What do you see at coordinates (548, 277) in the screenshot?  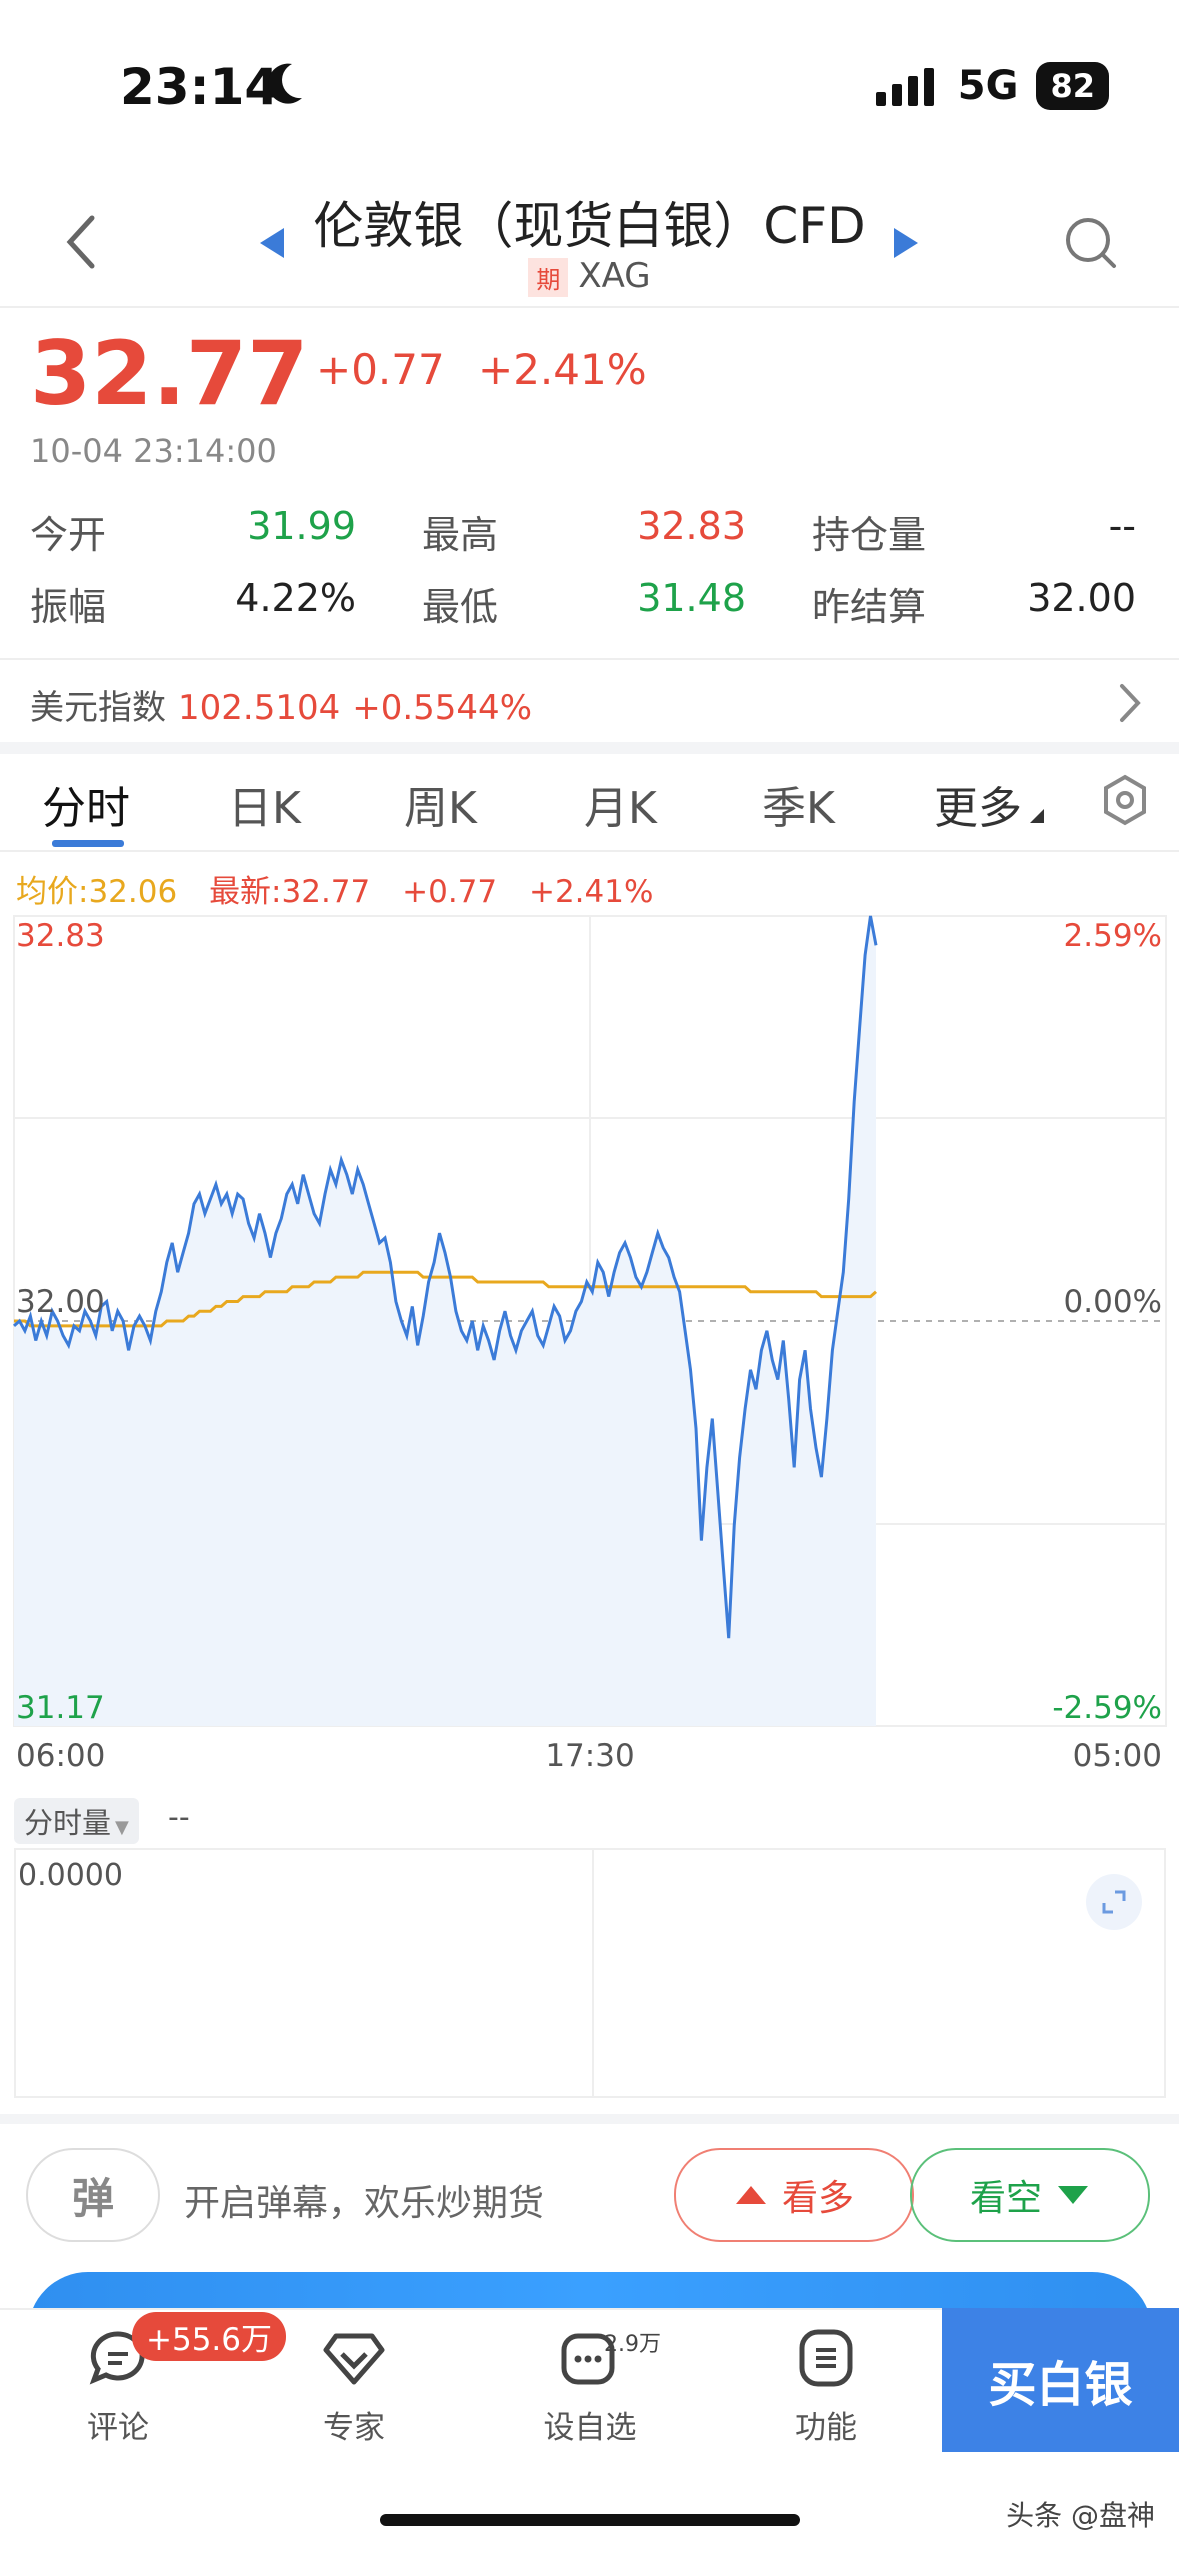 I see `futures-tag: 期` at bounding box center [548, 277].